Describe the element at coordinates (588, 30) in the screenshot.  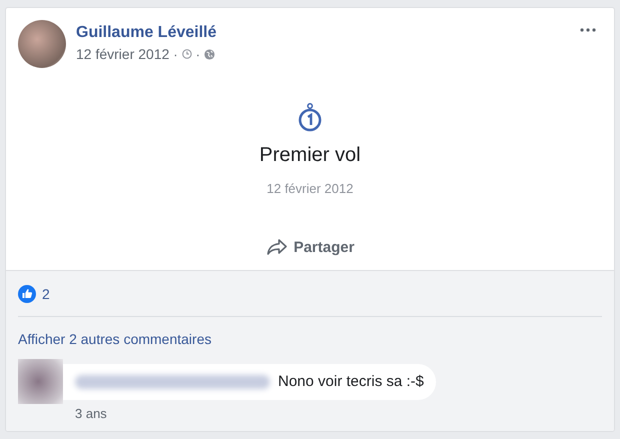
I see `more-options-icon` at that location.